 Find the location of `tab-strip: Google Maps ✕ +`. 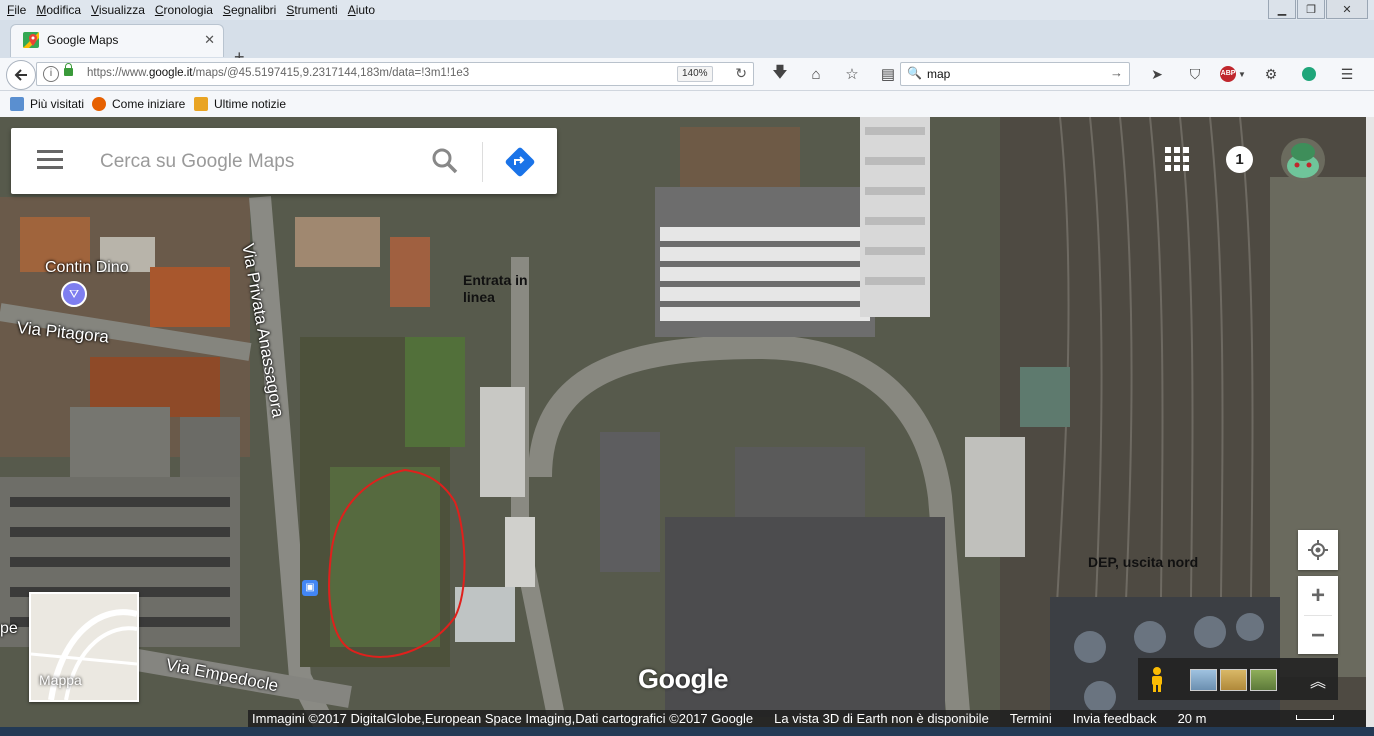

tab-strip: Google Maps ✕ + is located at coordinates (687, 43).